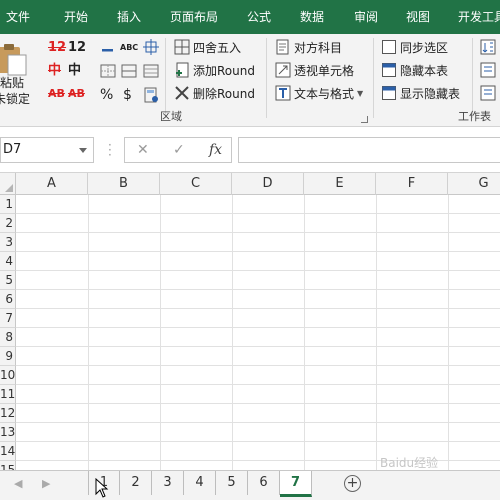 Image resolution: width=500 pixels, height=500 pixels. Describe the element at coordinates (389, 70) in the screenshot. I see `sheet-icon` at that location.